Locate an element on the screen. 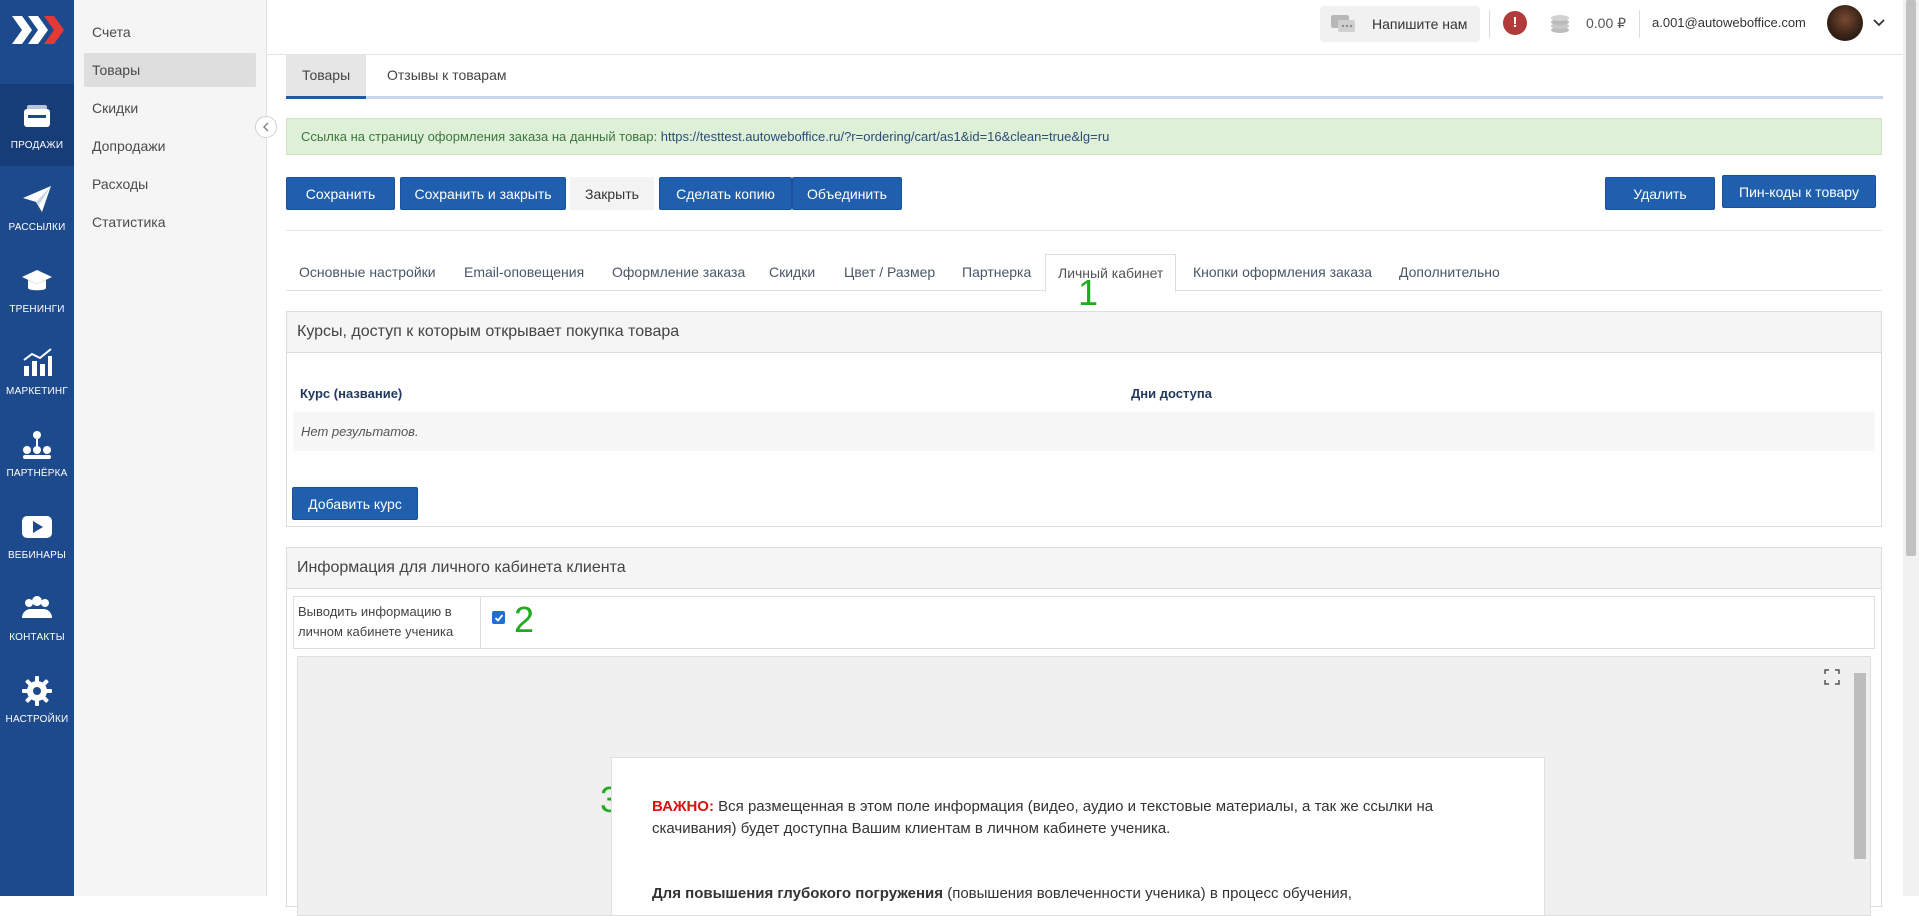 The width and height of the screenshot is (1919, 916). gear-icon is located at coordinates (37, 690).